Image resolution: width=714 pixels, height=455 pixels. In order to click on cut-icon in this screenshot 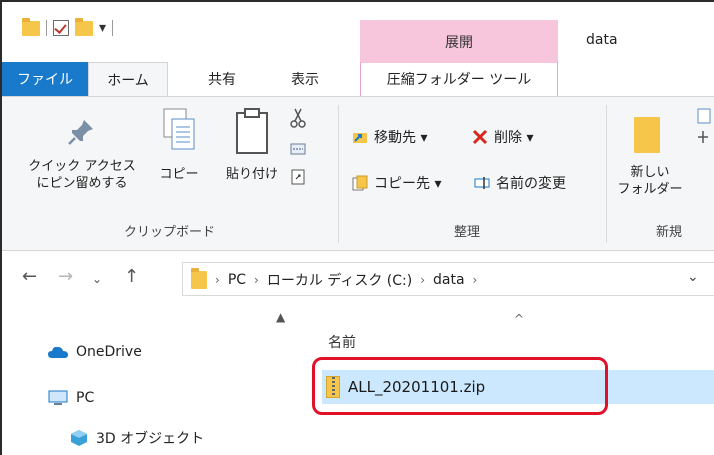, I will do `click(298, 118)`.